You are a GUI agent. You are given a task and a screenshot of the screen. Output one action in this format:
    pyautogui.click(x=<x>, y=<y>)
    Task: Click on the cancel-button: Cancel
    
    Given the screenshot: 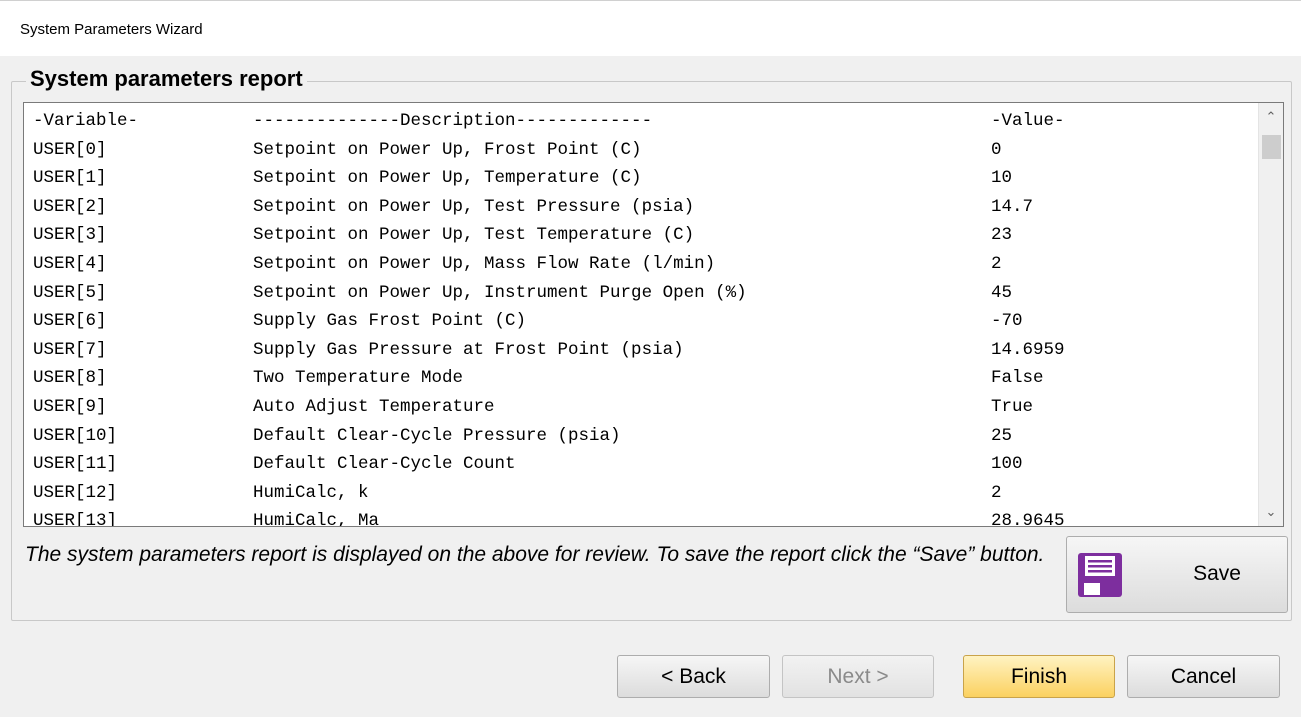 What is the action you would take?
    pyautogui.click(x=1203, y=676)
    